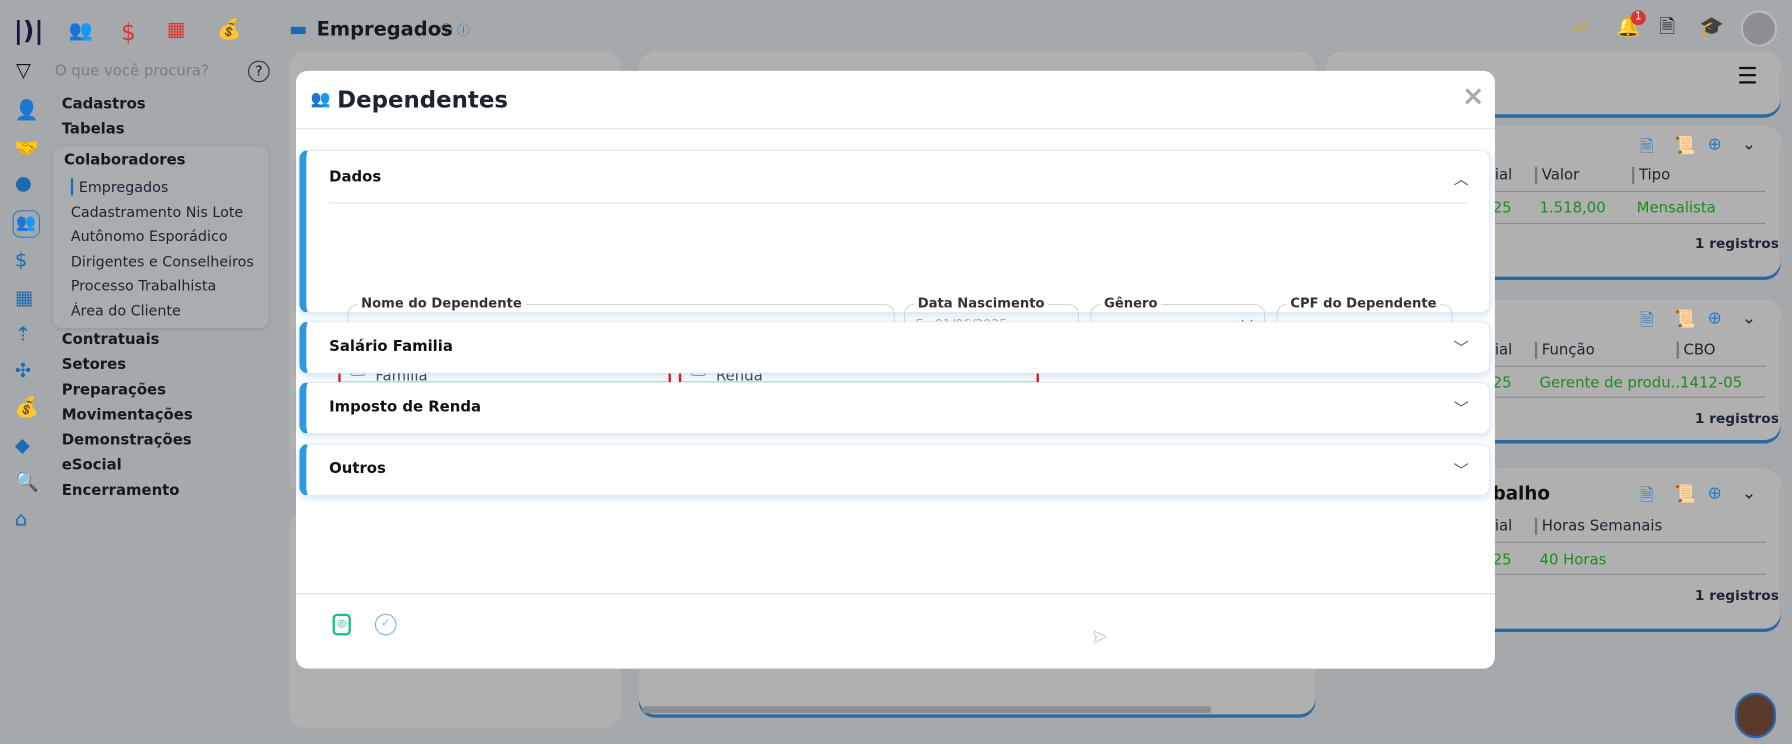 Image resolution: width=1792 pixels, height=744 pixels. Describe the element at coordinates (1130, 302) in the screenshot. I see `field-label: Gênero` at that location.